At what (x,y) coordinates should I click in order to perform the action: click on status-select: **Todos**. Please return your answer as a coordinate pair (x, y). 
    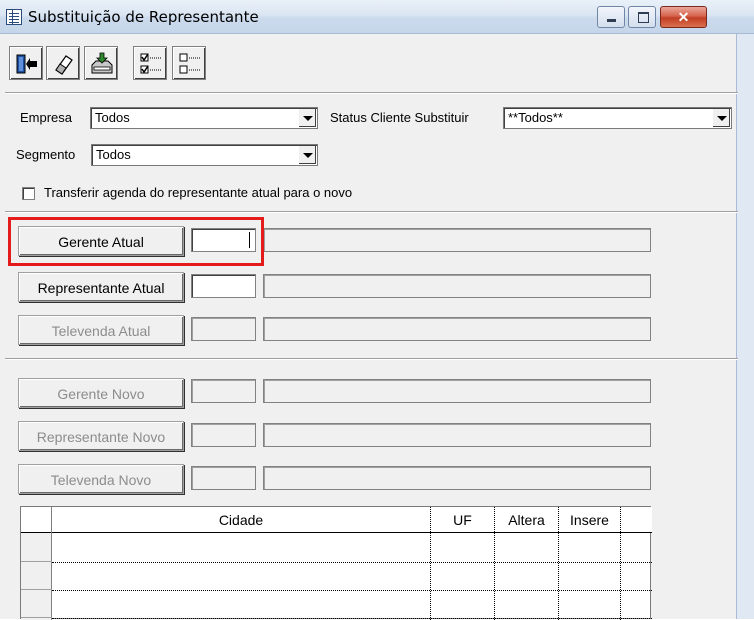
    Looking at the image, I should click on (617, 118).